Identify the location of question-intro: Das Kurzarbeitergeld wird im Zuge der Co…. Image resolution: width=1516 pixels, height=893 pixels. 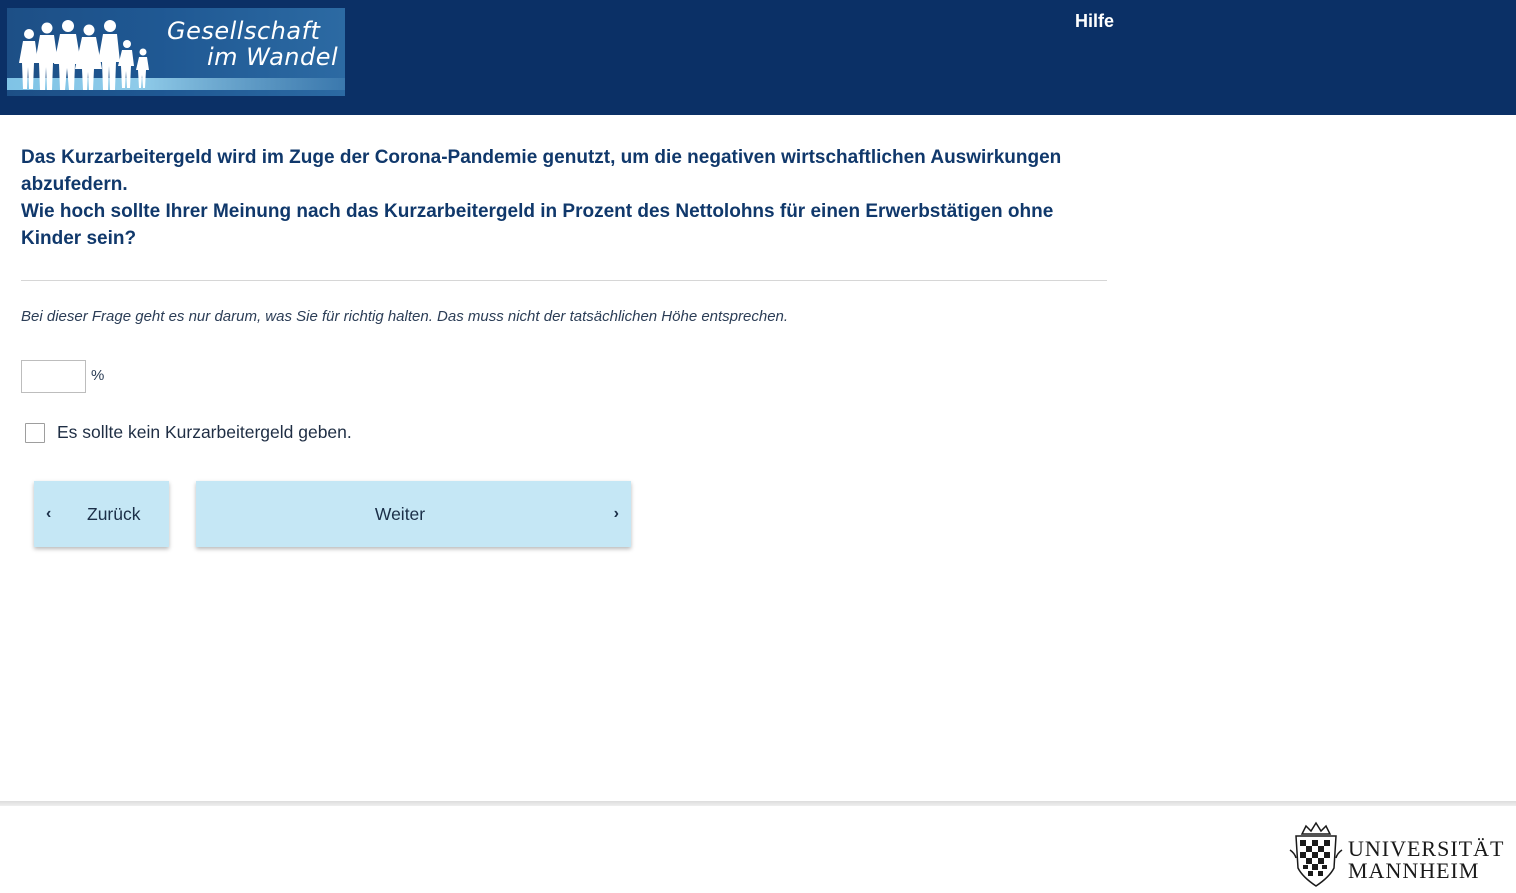
(541, 171).